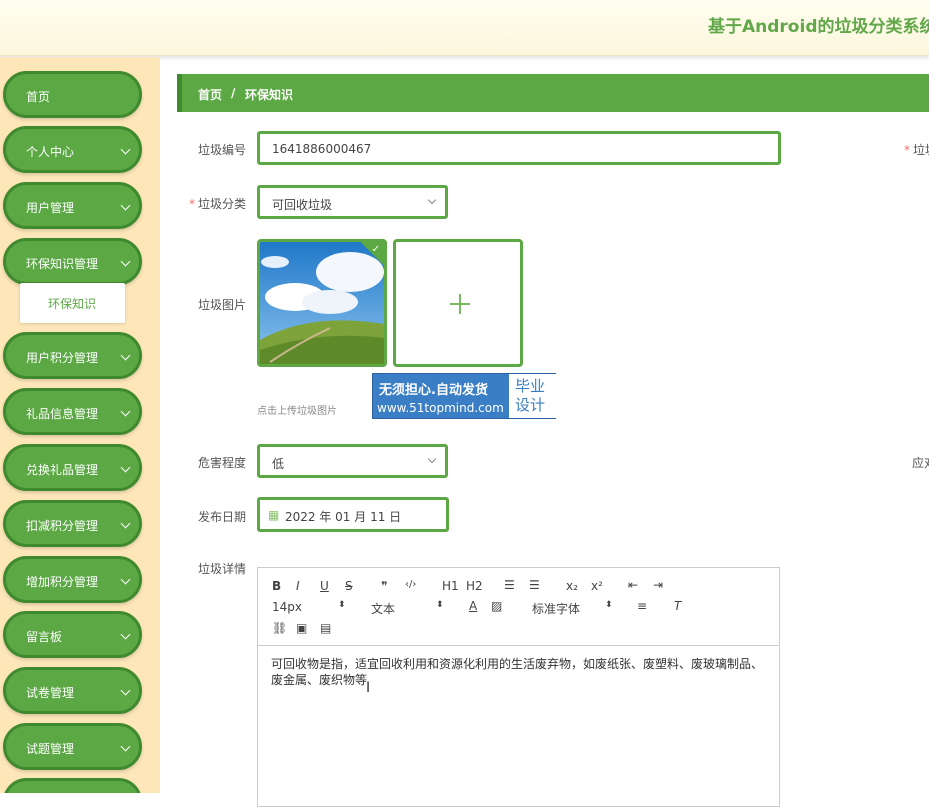 This screenshot has height=807, width=929. I want to click on category-select: 可回收垃圾, so click(352, 202).